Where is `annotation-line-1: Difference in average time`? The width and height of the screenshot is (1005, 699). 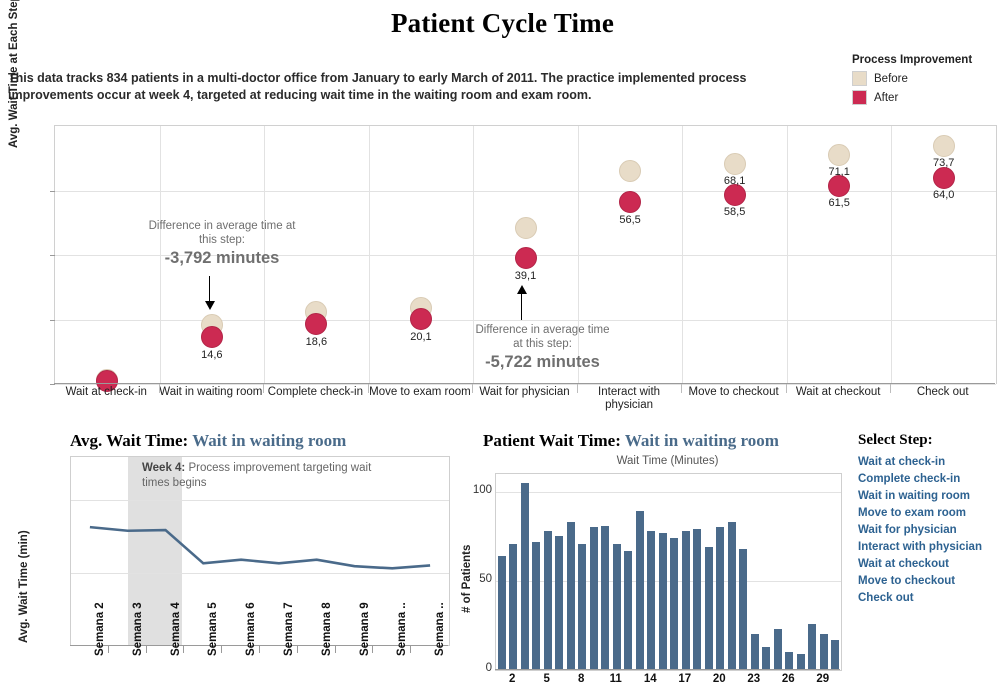 annotation-line-1: Difference in average time is located at coordinates (542, 330).